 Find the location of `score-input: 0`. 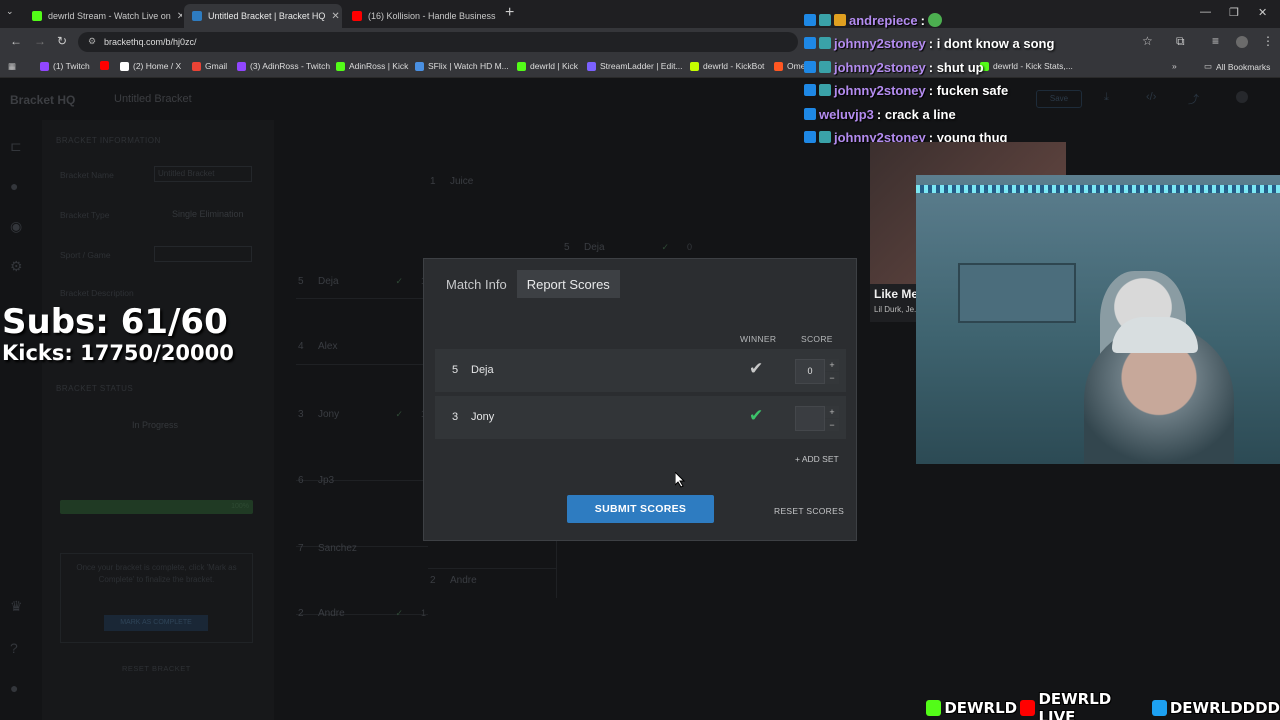

score-input: 0 is located at coordinates (810, 371).